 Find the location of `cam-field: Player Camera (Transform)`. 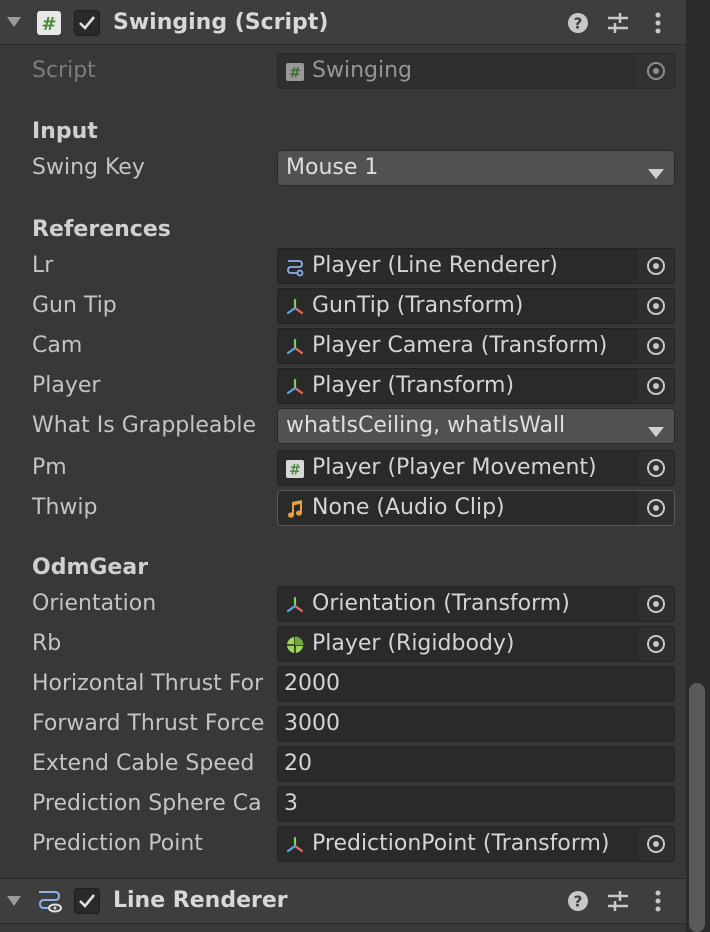

cam-field: Player Camera (Transform) is located at coordinates (476, 346).